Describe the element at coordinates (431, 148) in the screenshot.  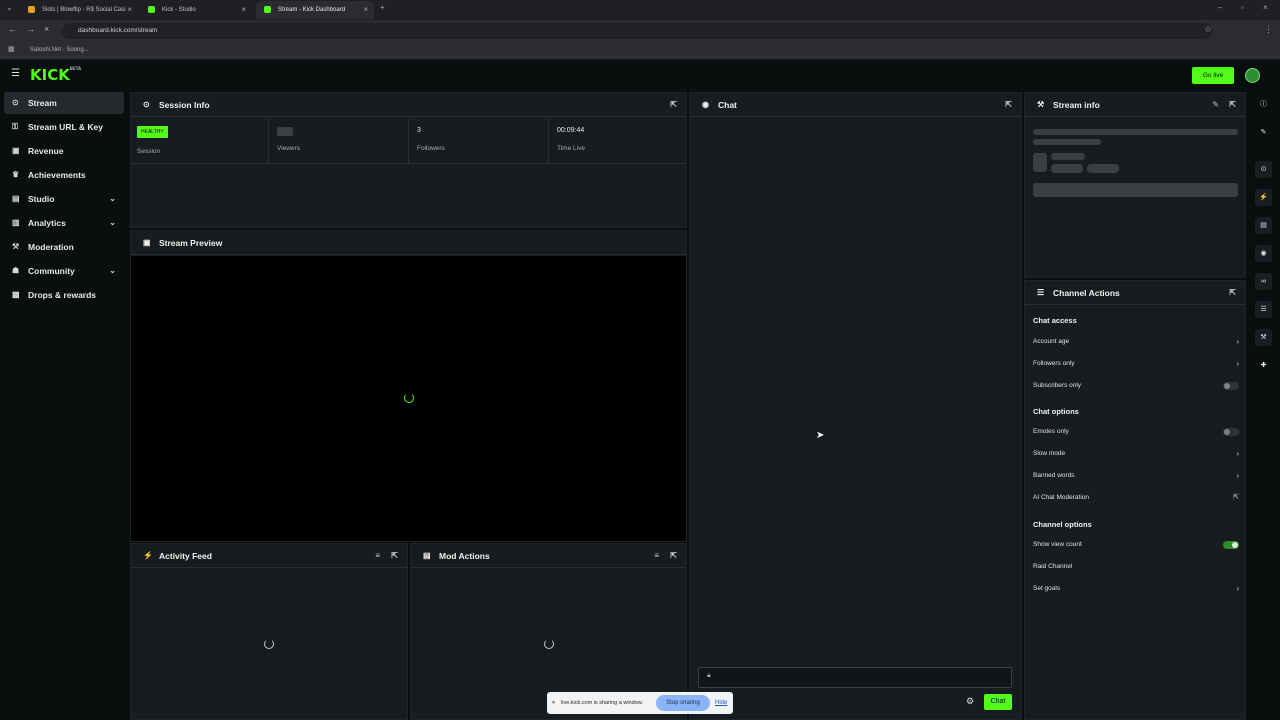
I see `stat-label: Followers` at that location.